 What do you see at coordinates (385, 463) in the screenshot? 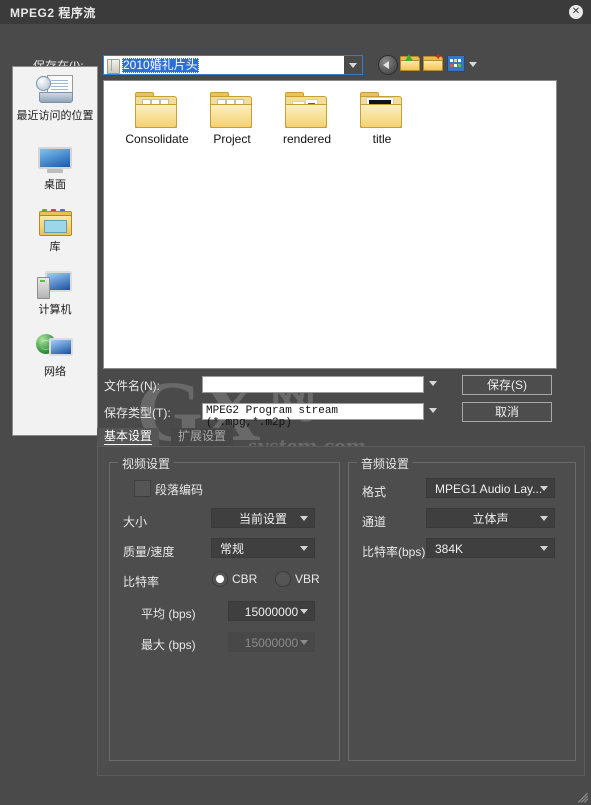
I see `audio-settings-caption: 音频设置` at bounding box center [385, 463].